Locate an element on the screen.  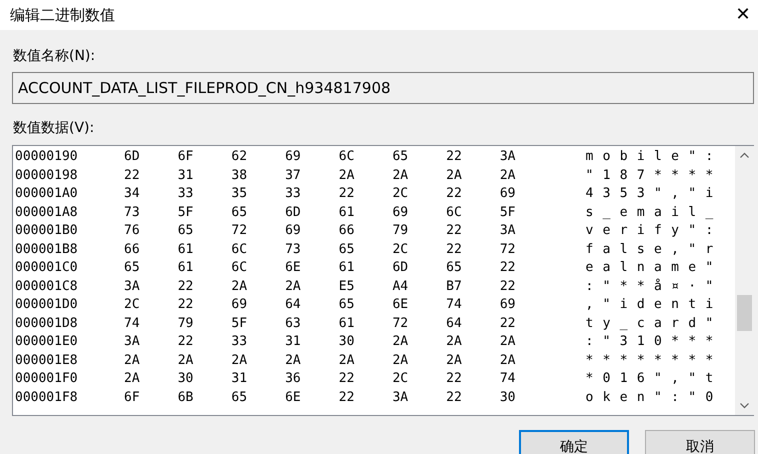
address-text: 000001A0 is located at coordinates (46, 194).